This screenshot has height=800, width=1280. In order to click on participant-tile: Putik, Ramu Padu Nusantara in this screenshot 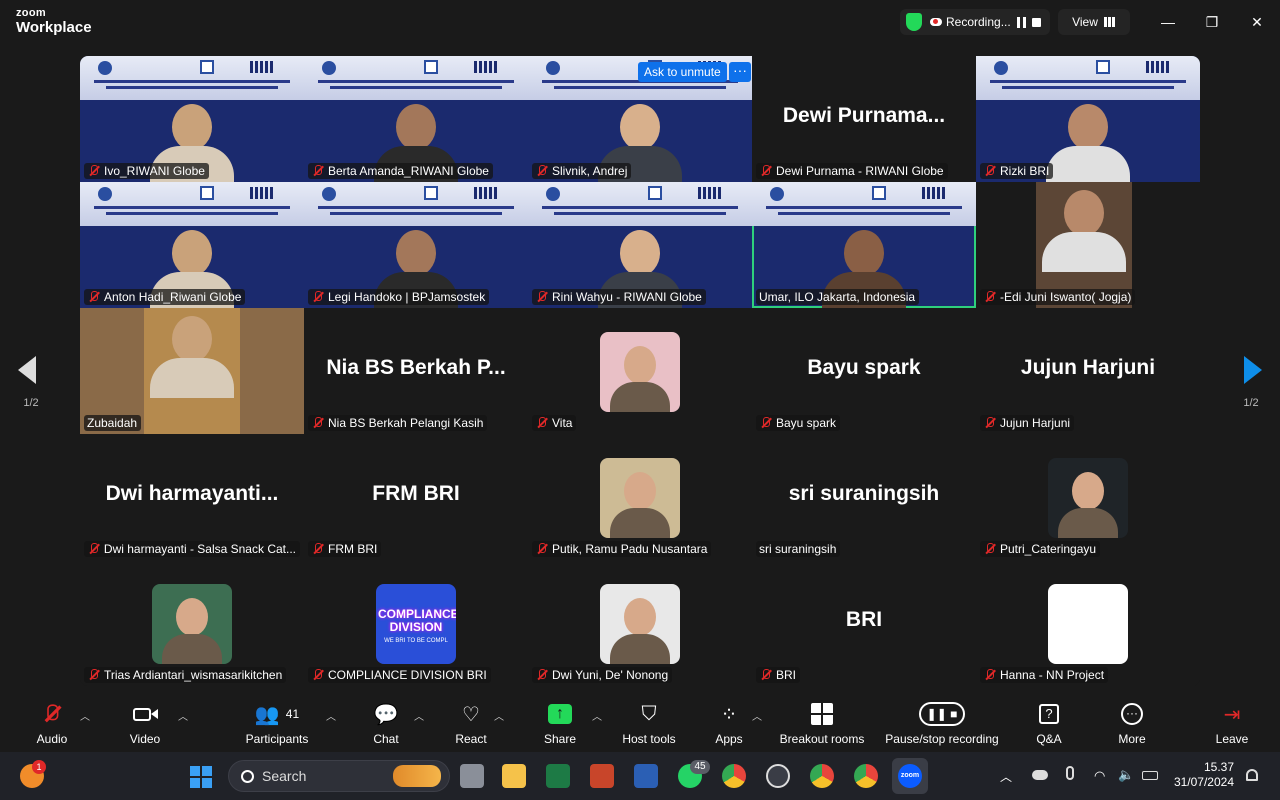, I will do `click(640, 497)`.